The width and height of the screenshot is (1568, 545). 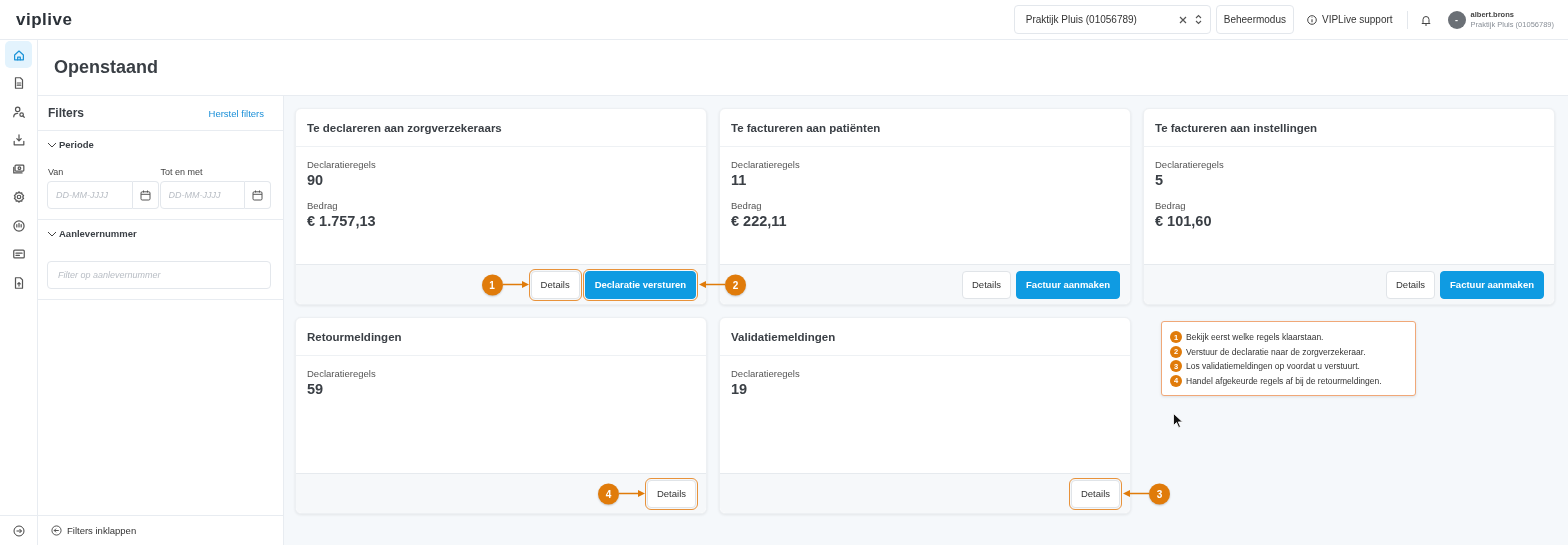 I want to click on field-label: Van, so click(x=56, y=172).